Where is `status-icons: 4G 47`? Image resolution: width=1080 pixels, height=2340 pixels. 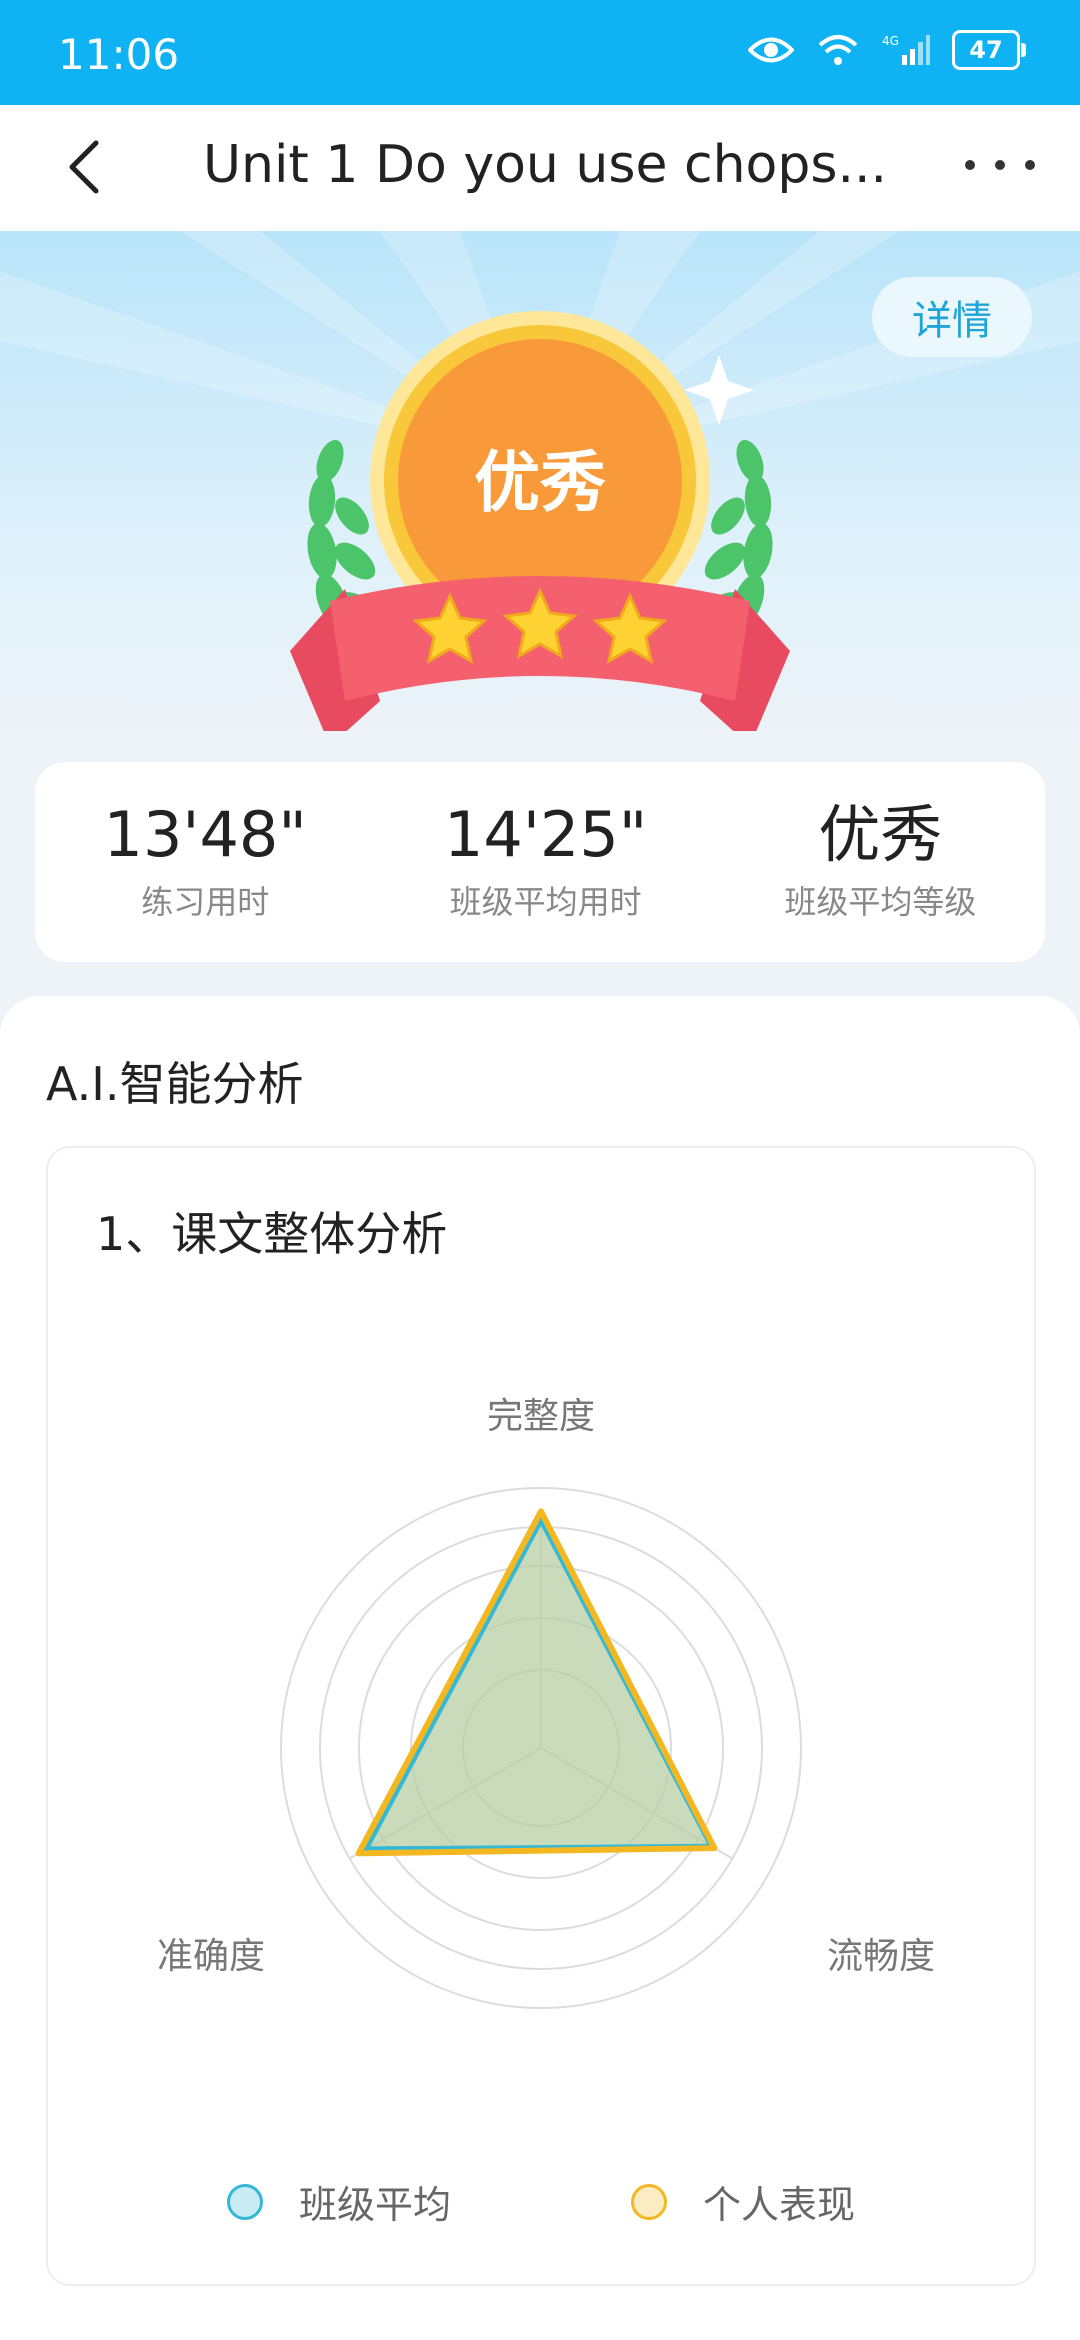 status-icons: 4G 47 is located at coordinates (887, 50).